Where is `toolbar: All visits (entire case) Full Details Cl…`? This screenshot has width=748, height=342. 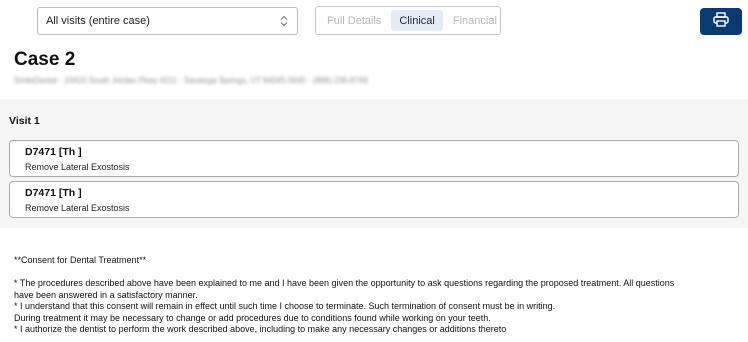 toolbar: All visits (entire case) Full Details Cl… is located at coordinates (374, 22).